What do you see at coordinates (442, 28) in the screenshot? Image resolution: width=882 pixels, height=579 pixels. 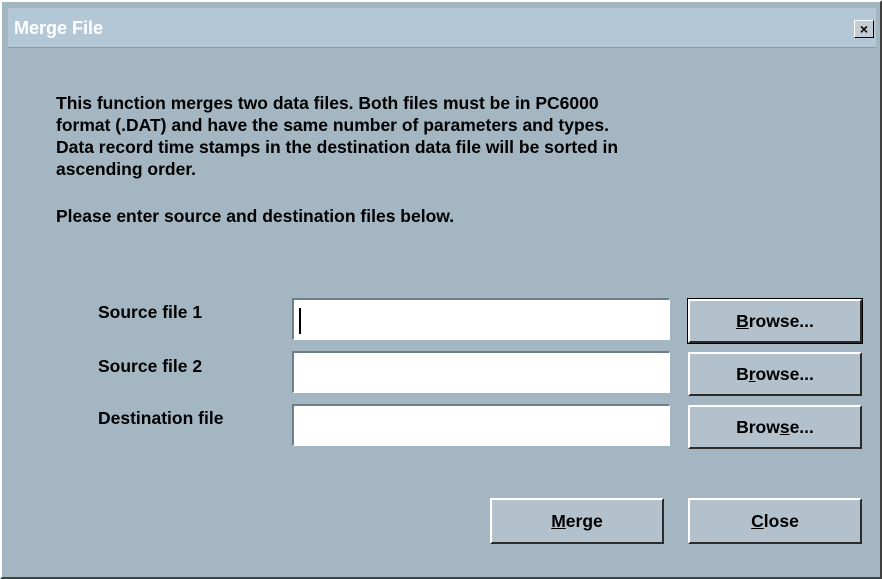 I see `title-bar: Merge File ×` at bounding box center [442, 28].